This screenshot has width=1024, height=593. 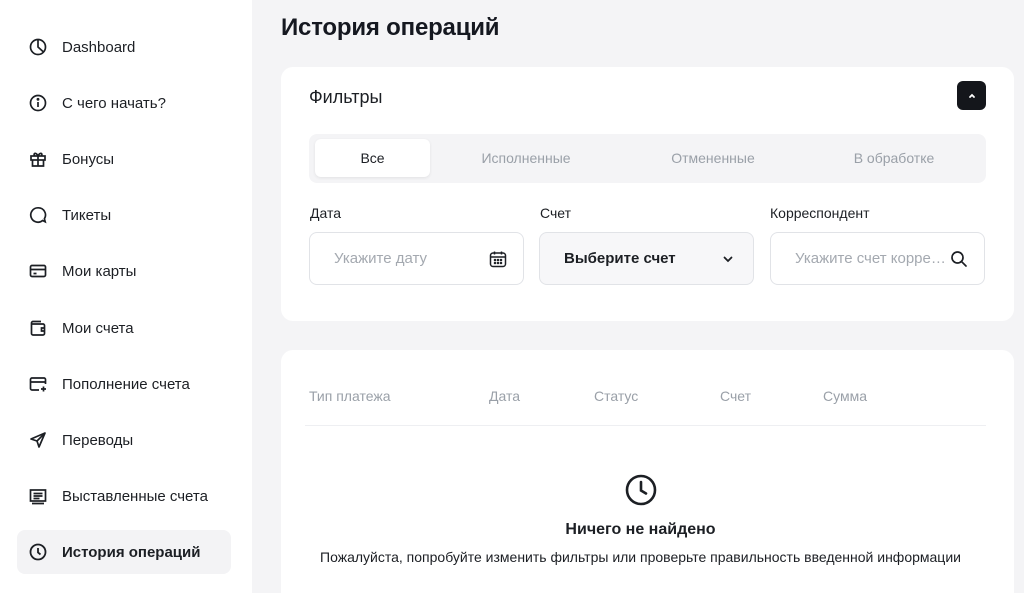 I want to click on tab-all: Все, so click(x=372, y=158).